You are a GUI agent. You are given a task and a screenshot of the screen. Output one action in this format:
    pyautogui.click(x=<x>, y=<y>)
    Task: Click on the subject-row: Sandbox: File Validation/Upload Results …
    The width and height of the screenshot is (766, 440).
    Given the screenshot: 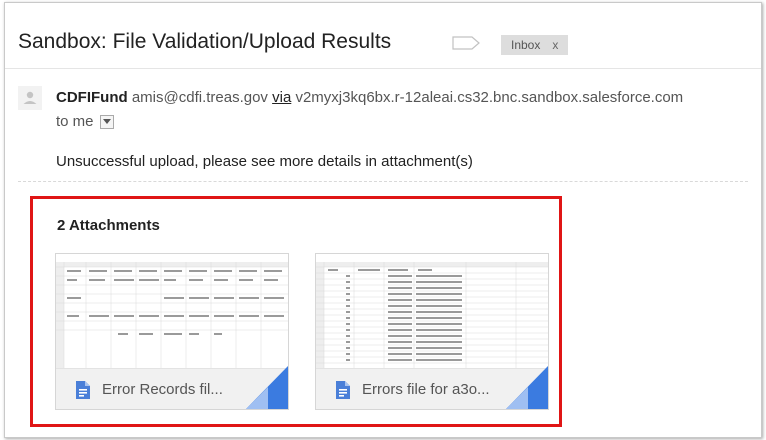 What is the action you would take?
    pyautogui.click(x=383, y=36)
    